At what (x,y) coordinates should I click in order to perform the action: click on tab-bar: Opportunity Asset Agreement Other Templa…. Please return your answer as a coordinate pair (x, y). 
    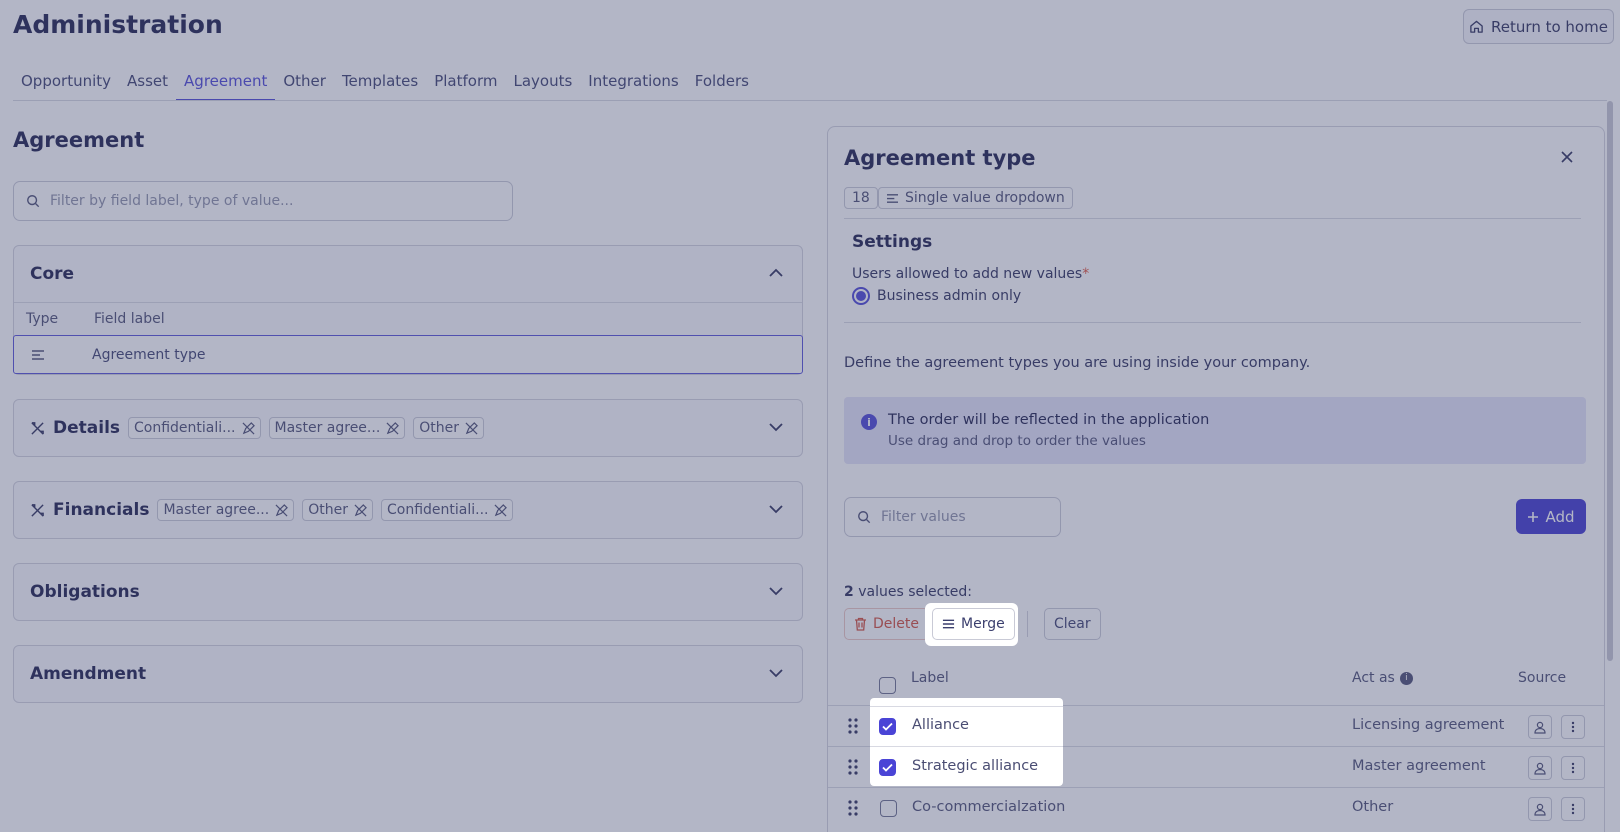
    Looking at the image, I should click on (385, 82).